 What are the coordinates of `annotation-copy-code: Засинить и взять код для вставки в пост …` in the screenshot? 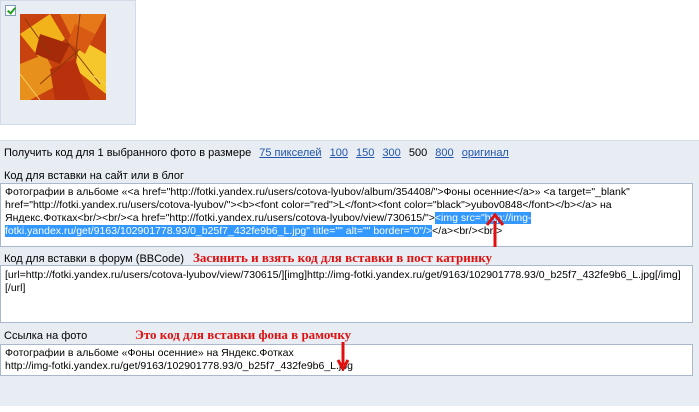 It's located at (342, 257).